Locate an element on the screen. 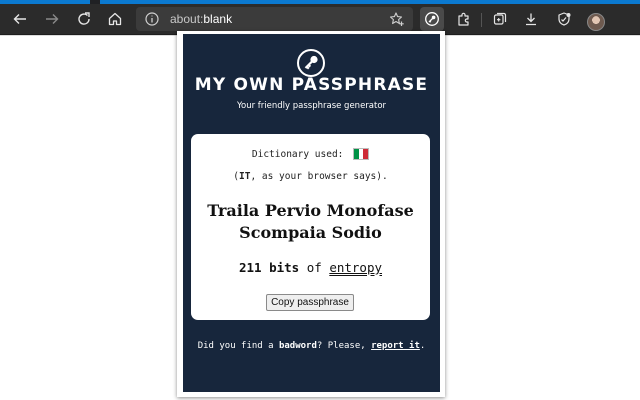 This screenshot has width=640, height=400. app-title: MY OWN PASSPHRASE is located at coordinates (311, 85).